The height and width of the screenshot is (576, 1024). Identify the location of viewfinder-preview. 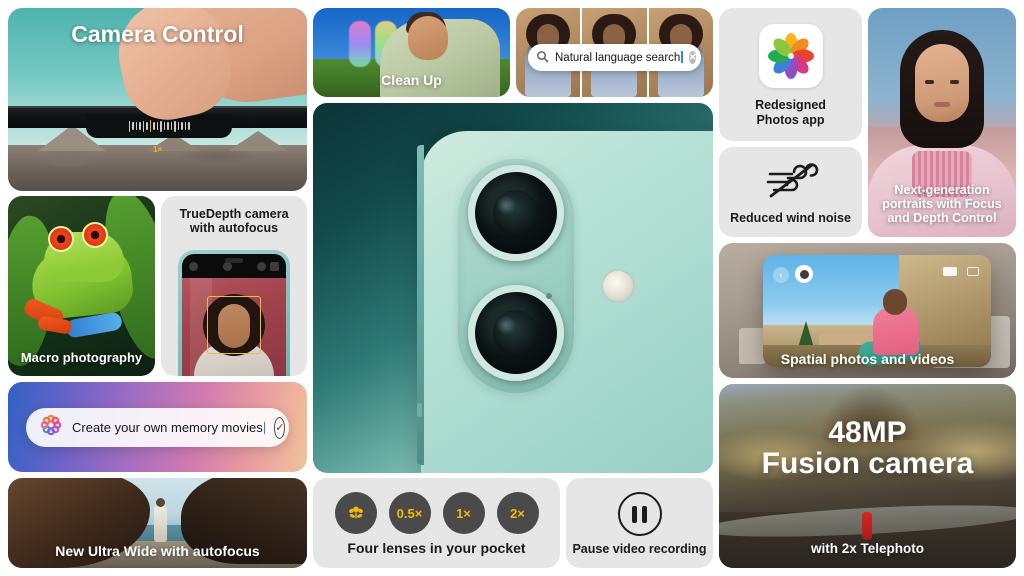
(234, 327).